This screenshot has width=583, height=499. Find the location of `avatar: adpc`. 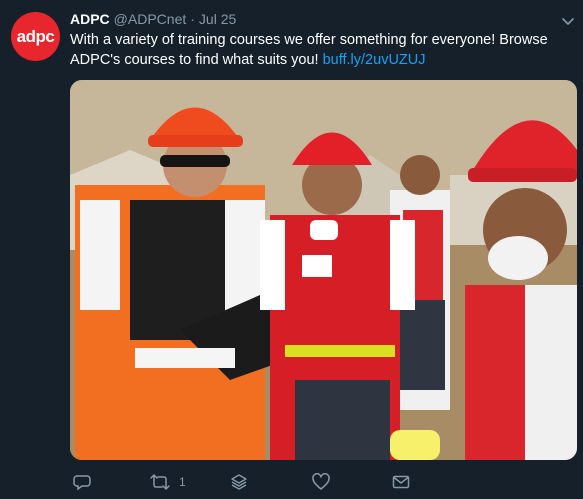

avatar: adpc is located at coordinates (35, 36).